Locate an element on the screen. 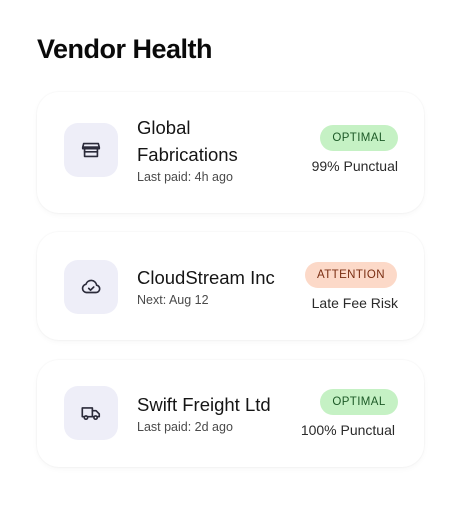 The width and height of the screenshot is (462, 506). vendor-next-payment: Next: Aug 12 is located at coordinates (173, 300).